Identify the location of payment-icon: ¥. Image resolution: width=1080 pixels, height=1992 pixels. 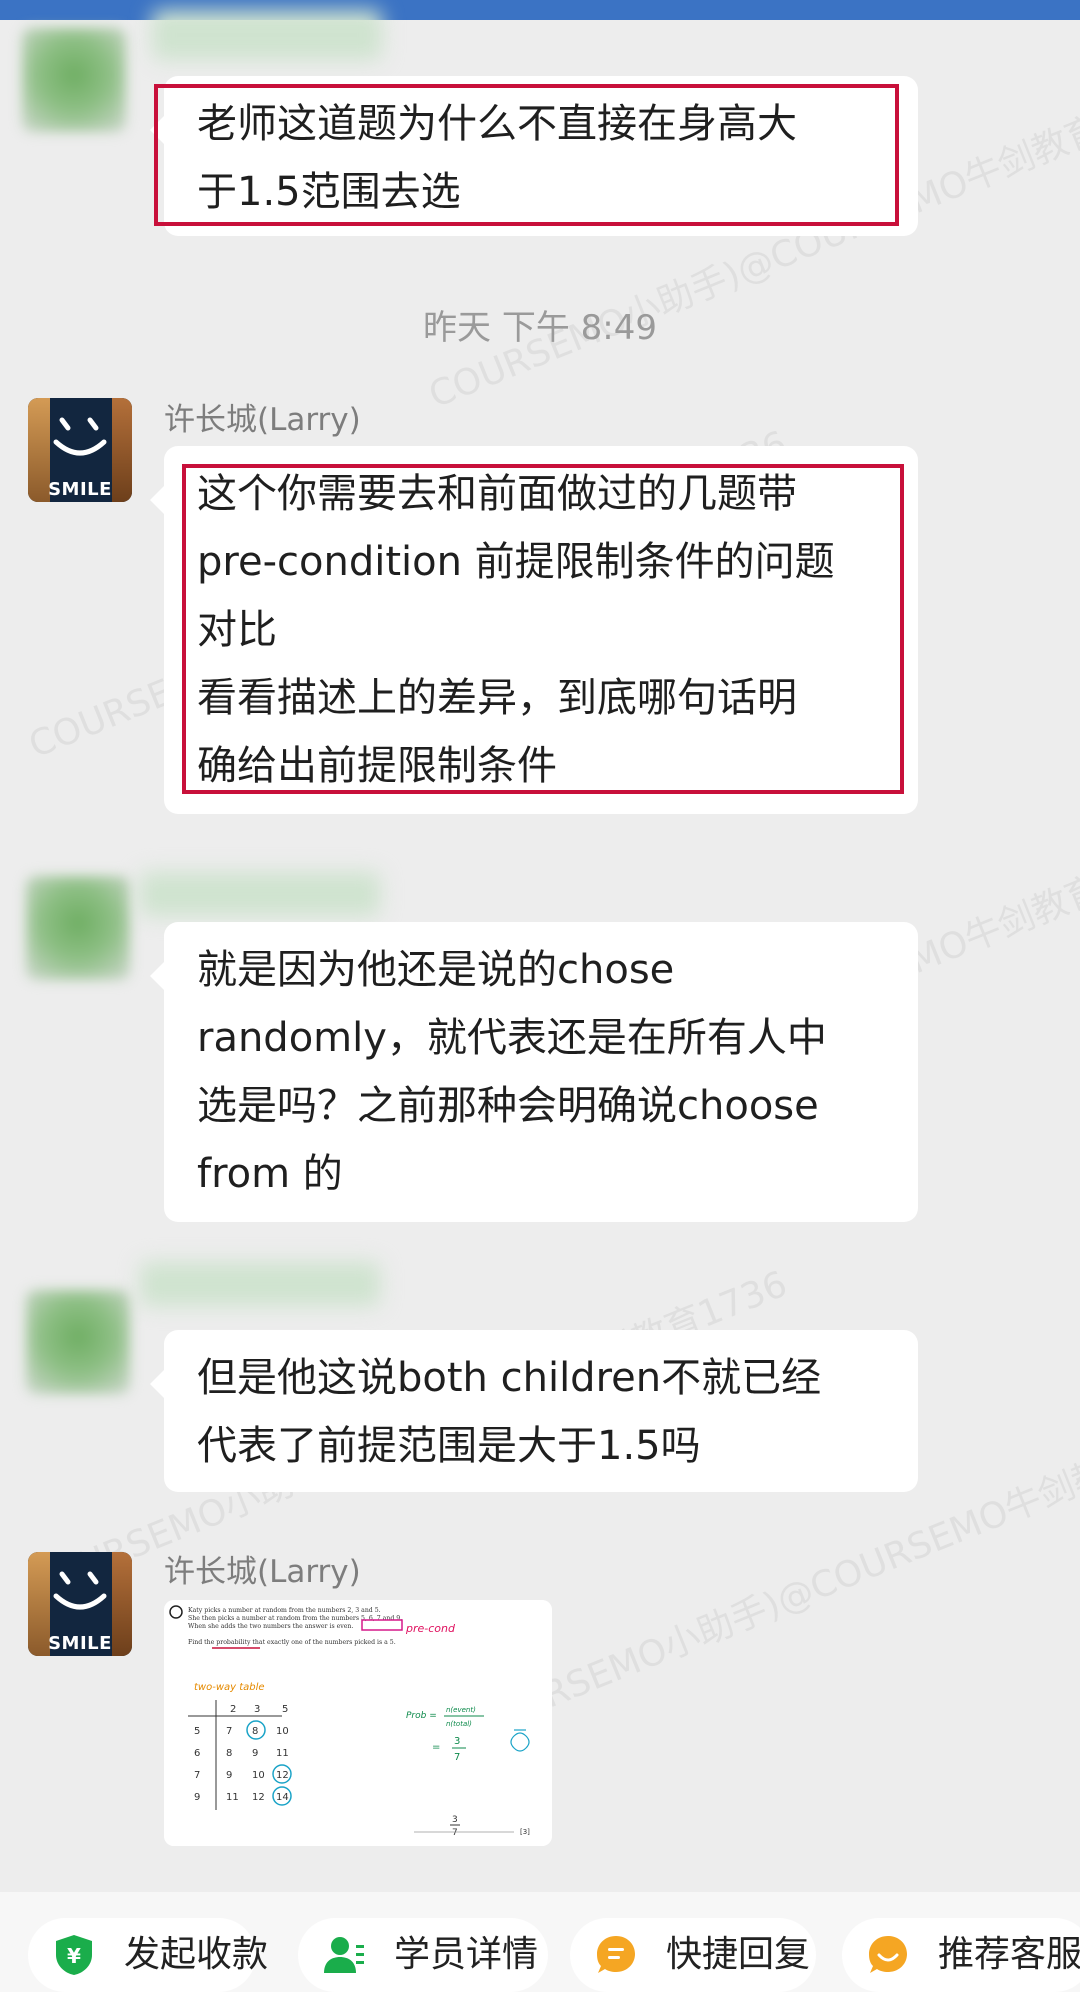
(74, 1955).